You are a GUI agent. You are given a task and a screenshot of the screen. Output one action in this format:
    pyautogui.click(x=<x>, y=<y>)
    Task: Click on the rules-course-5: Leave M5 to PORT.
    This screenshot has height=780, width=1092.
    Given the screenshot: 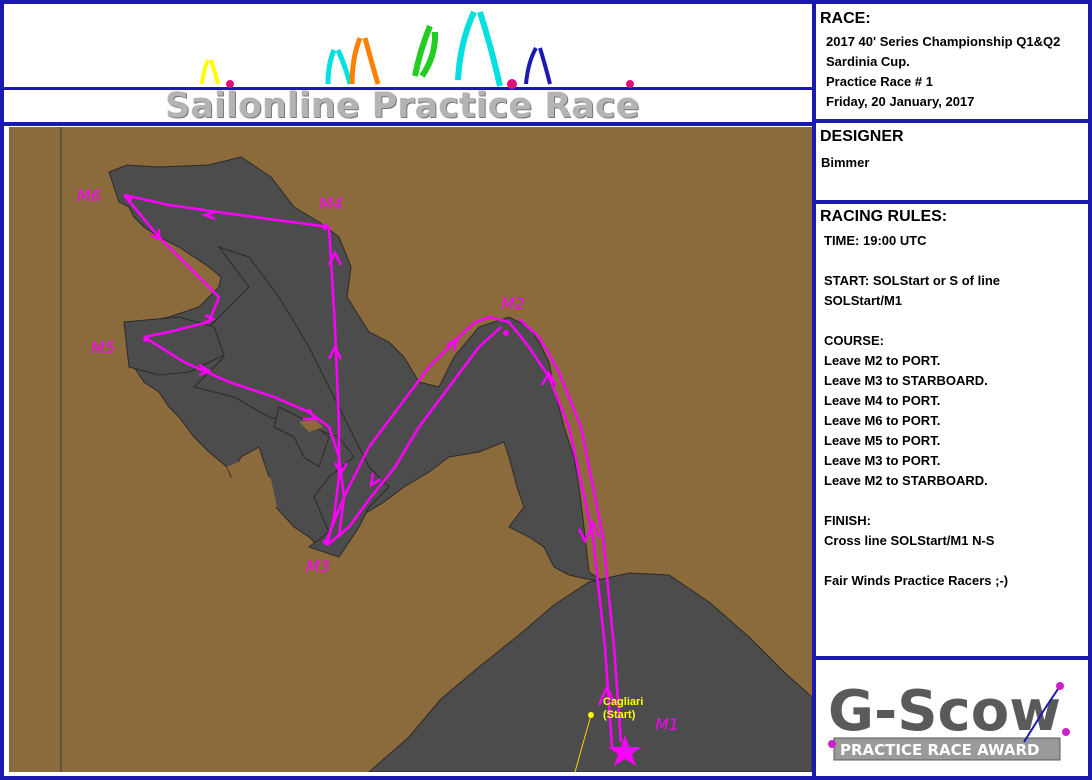 What is the action you would take?
    pyautogui.click(x=882, y=440)
    